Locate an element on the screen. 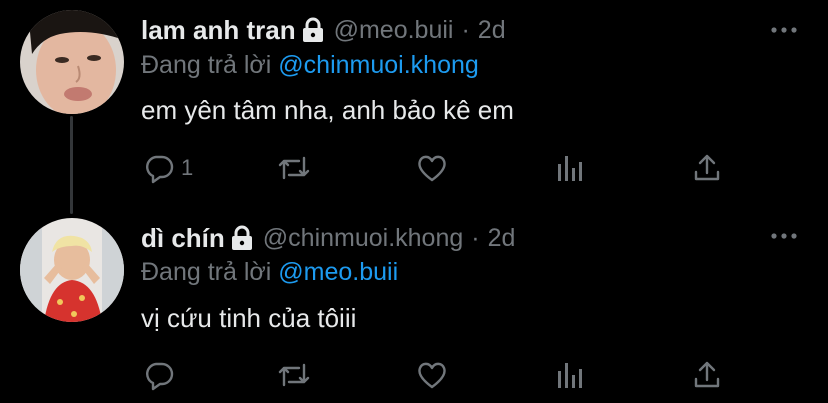 This screenshot has width=828, height=403. display-name: lam anh tran is located at coordinates (218, 30).